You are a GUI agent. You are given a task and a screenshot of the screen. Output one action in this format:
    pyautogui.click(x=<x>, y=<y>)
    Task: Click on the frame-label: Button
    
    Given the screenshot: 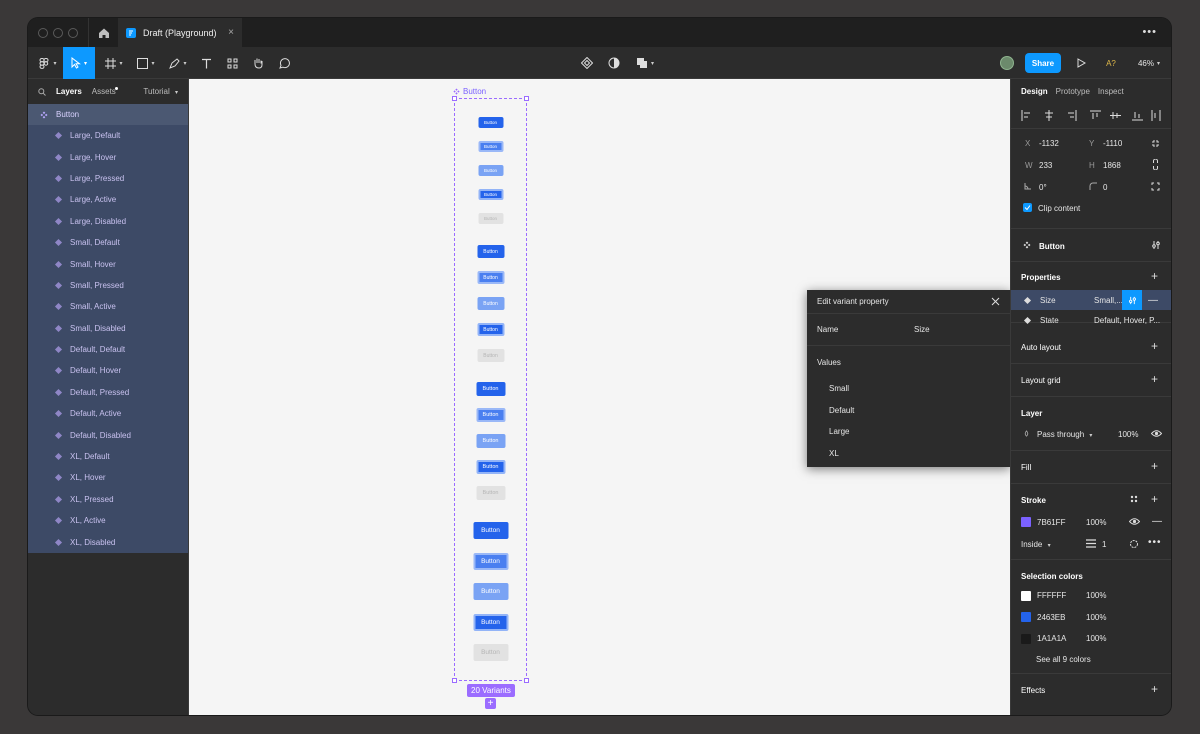 What is the action you would take?
    pyautogui.click(x=469, y=91)
    